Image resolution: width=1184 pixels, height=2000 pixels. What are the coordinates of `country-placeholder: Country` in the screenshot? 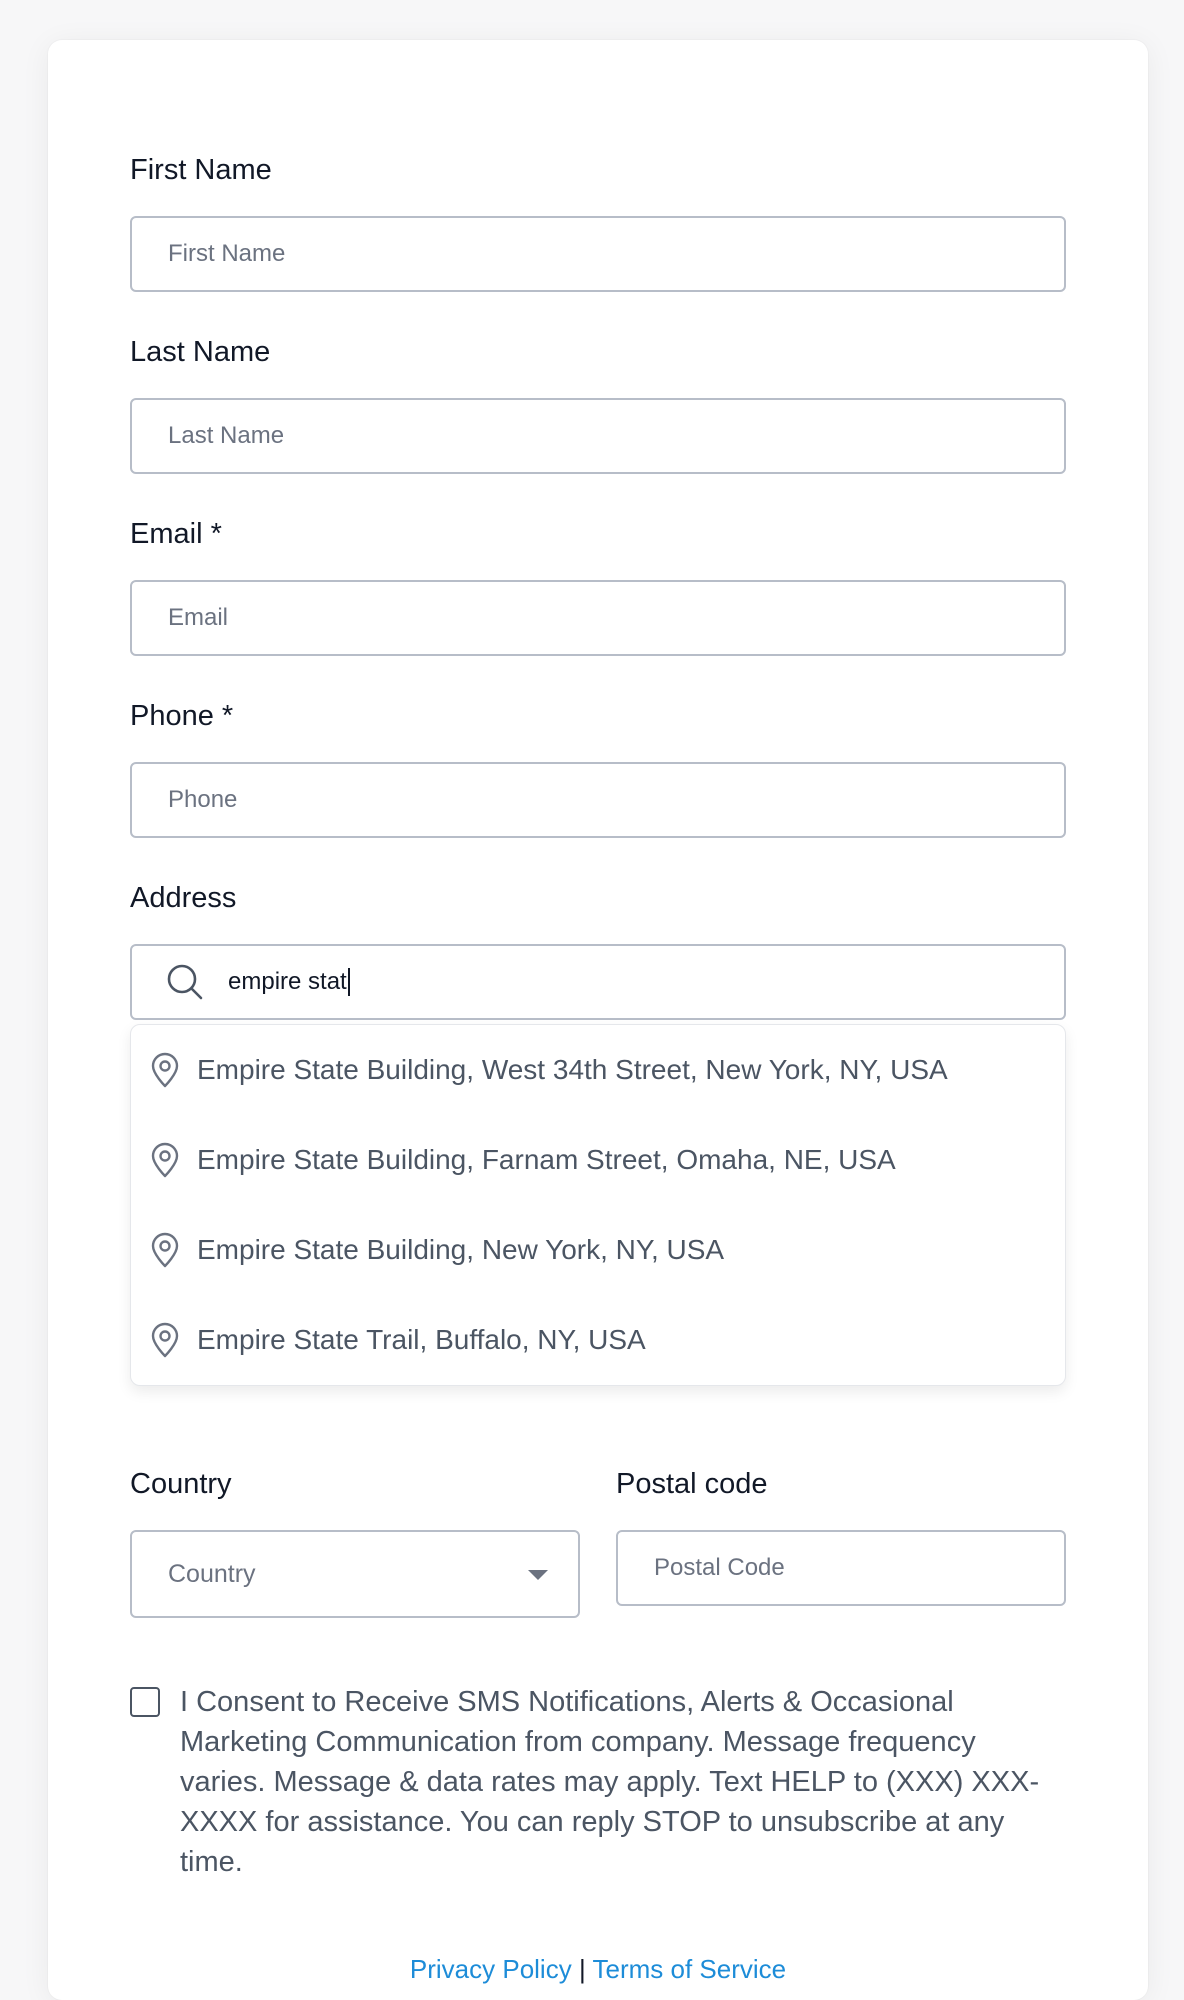 It's located at (212, 1573).